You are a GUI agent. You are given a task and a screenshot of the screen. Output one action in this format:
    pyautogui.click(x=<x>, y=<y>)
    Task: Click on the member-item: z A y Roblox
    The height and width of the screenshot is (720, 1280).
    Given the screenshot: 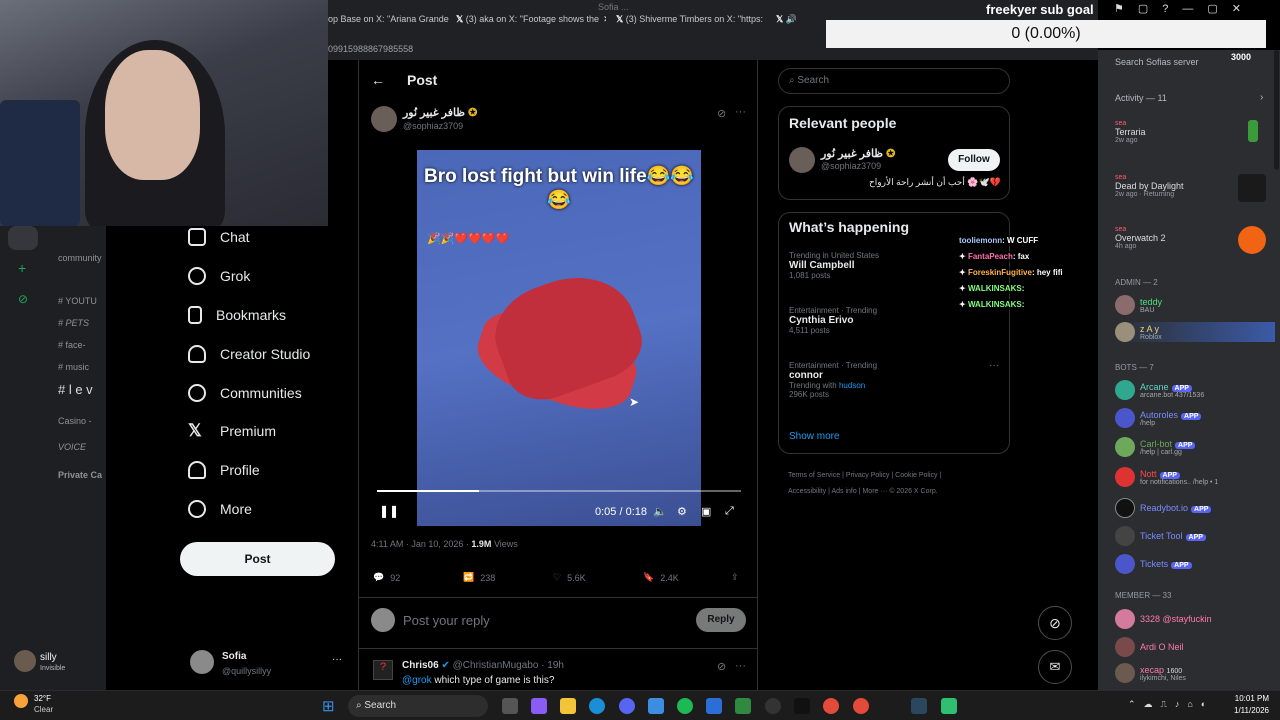 What is the action you would take?
    pyautogui.click(x=1195, y=332)
    